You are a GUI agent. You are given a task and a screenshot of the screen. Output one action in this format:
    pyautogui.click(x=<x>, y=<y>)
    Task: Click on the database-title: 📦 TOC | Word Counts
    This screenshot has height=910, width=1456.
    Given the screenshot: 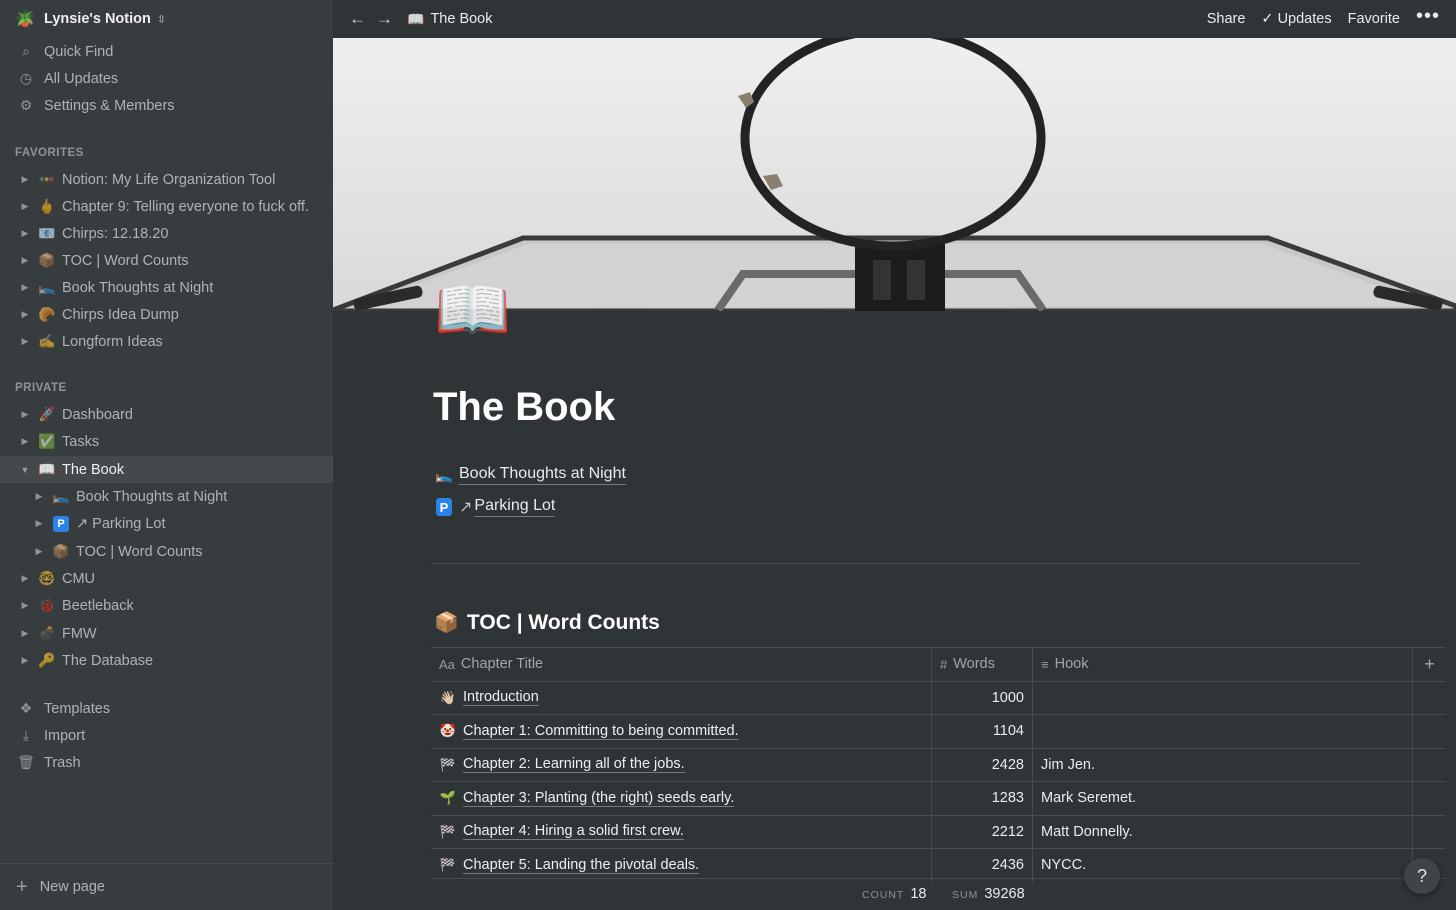 What is the action you would take?
    pyautogui.click(x=547, y=622)
    